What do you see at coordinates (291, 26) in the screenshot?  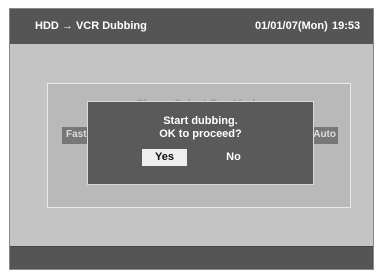 I see `date-display: 01/01/07(Mon)` at bounding box center [291, 26].